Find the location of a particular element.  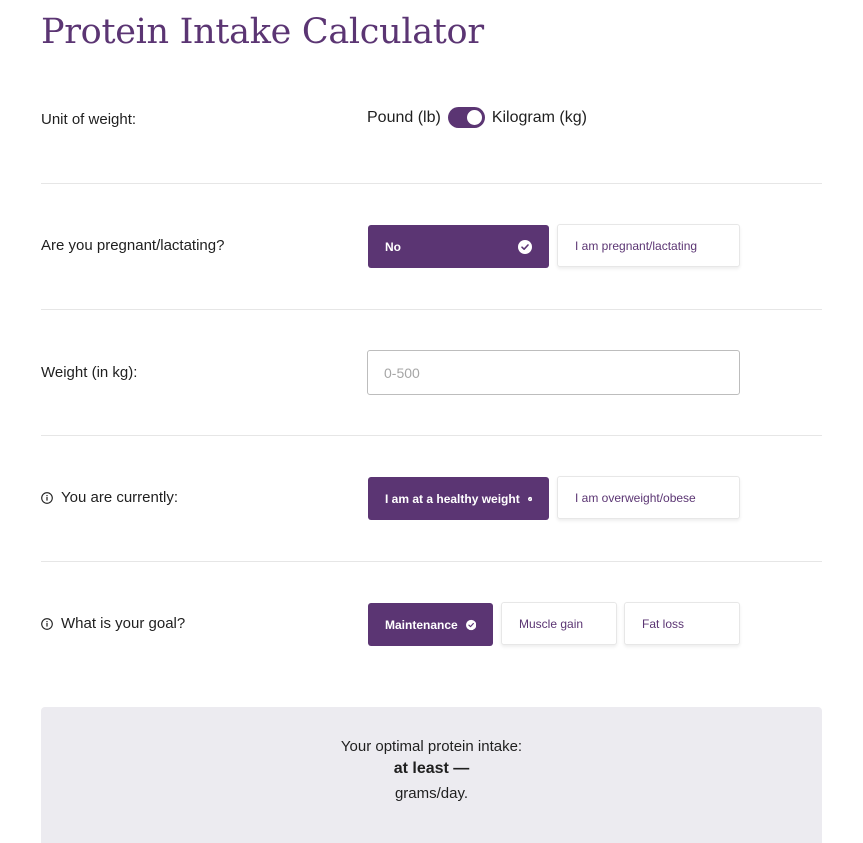

weight-label: Weight (in kg): is located at coordinates (89, 372).